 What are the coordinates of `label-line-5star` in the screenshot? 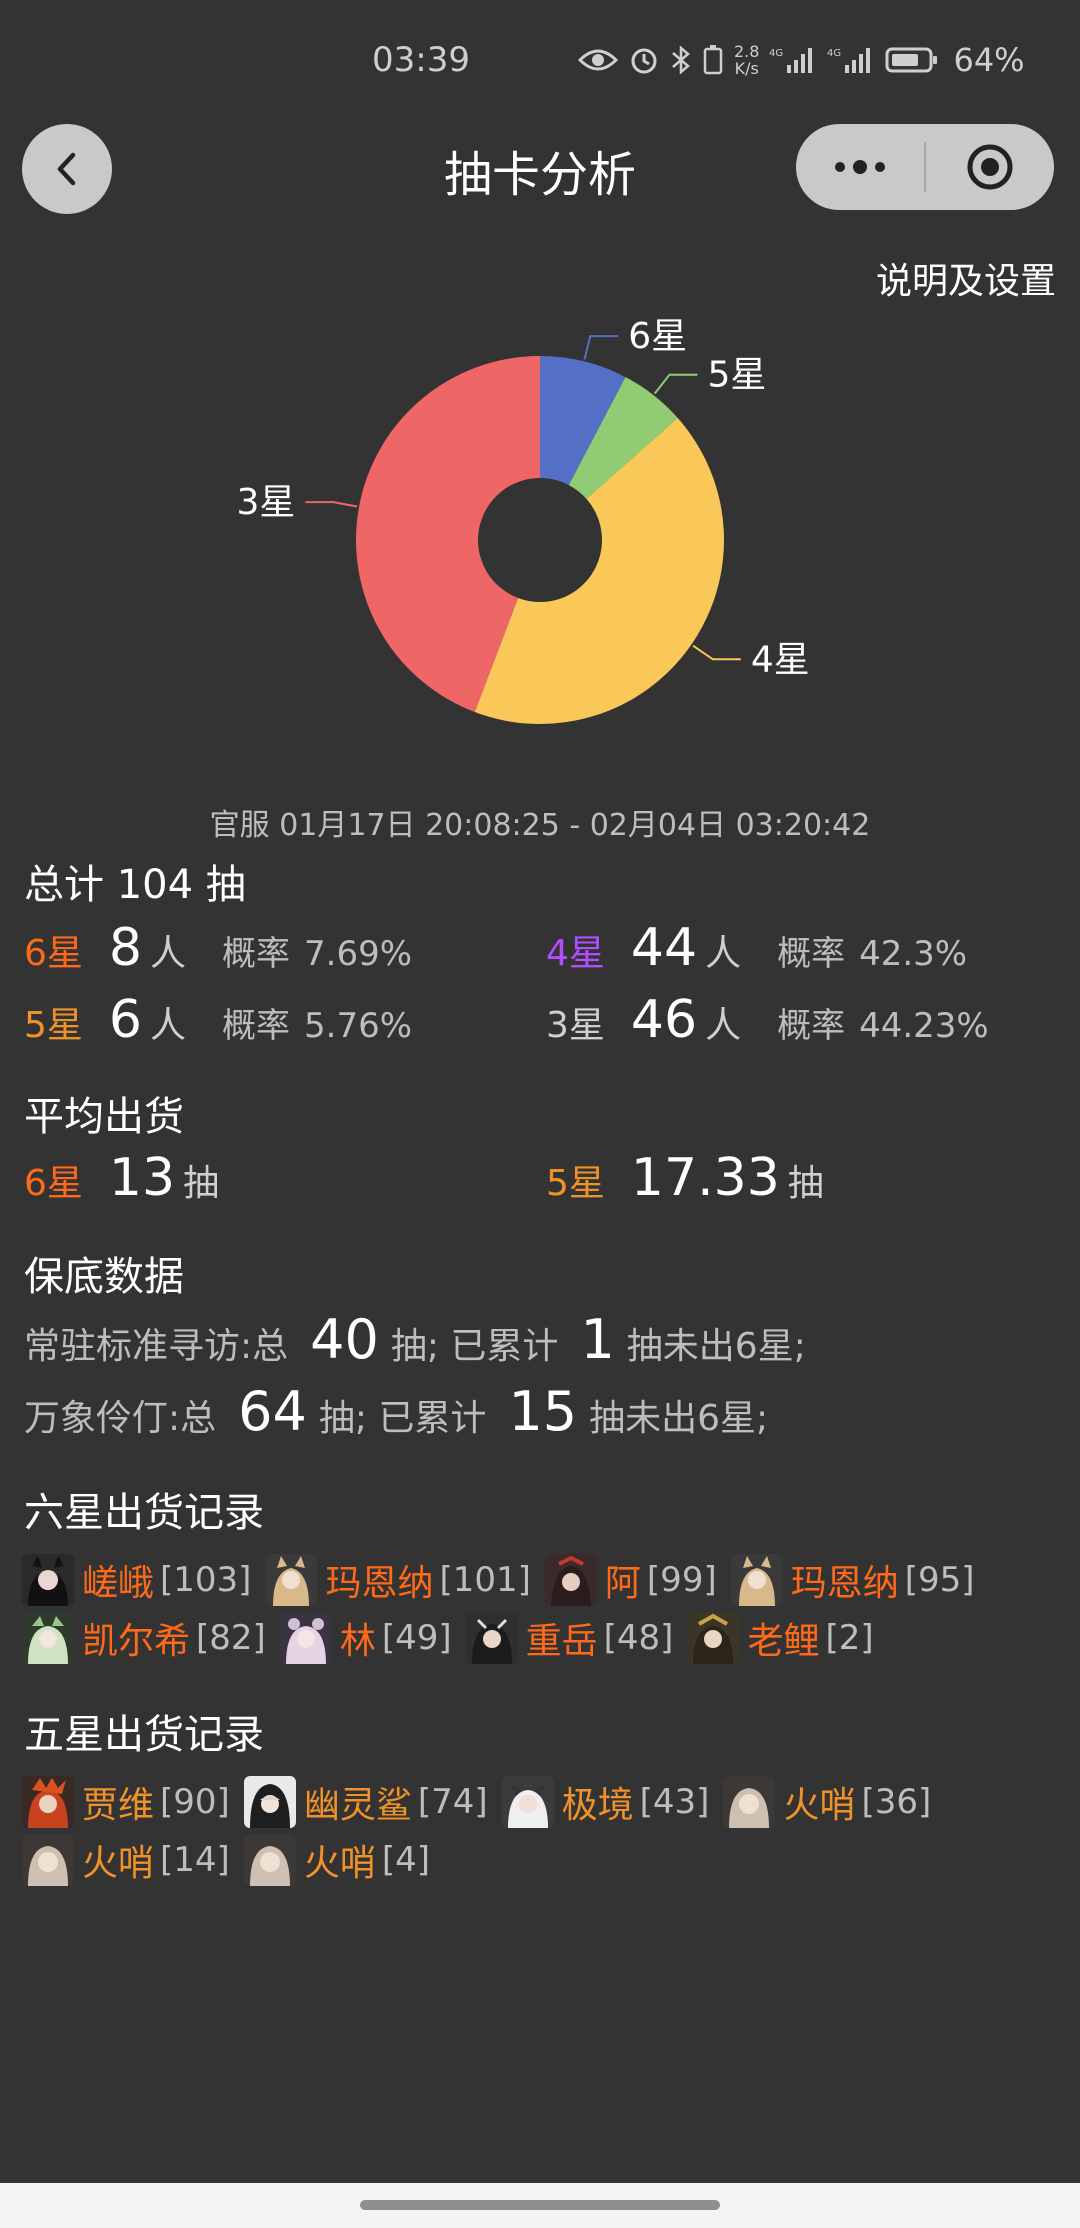 It's located at (675, 384).